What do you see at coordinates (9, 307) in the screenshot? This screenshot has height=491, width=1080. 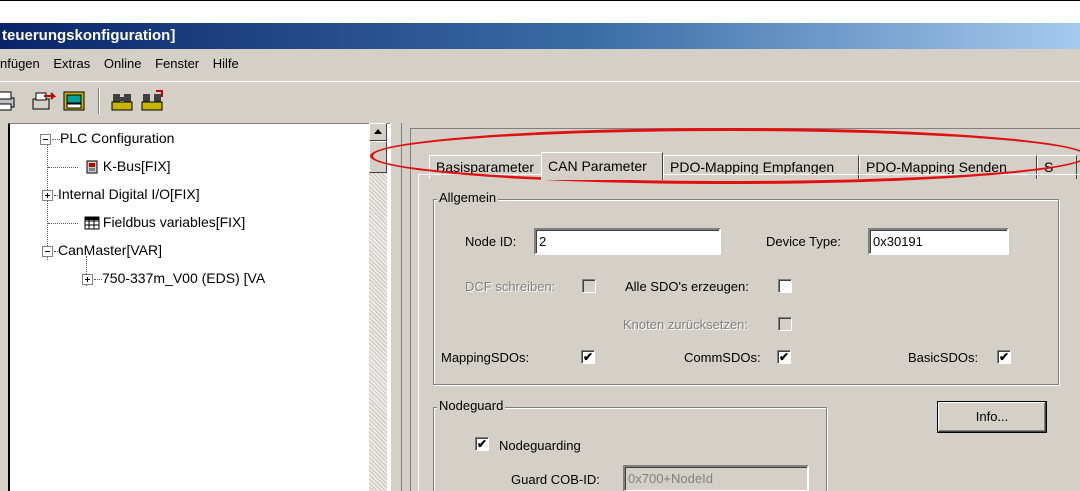 I see `tree-border` at bounding box center [9, 307].